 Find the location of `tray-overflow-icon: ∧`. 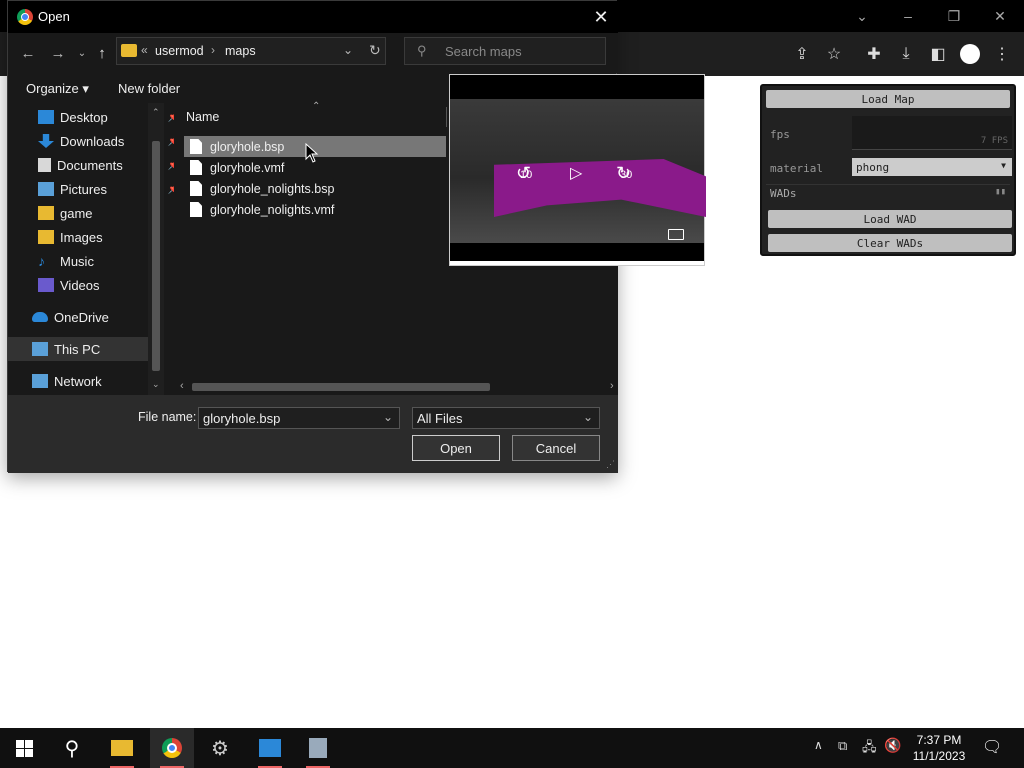

tray-overflow-icon: ∧ is located at coordinates (818, 745).